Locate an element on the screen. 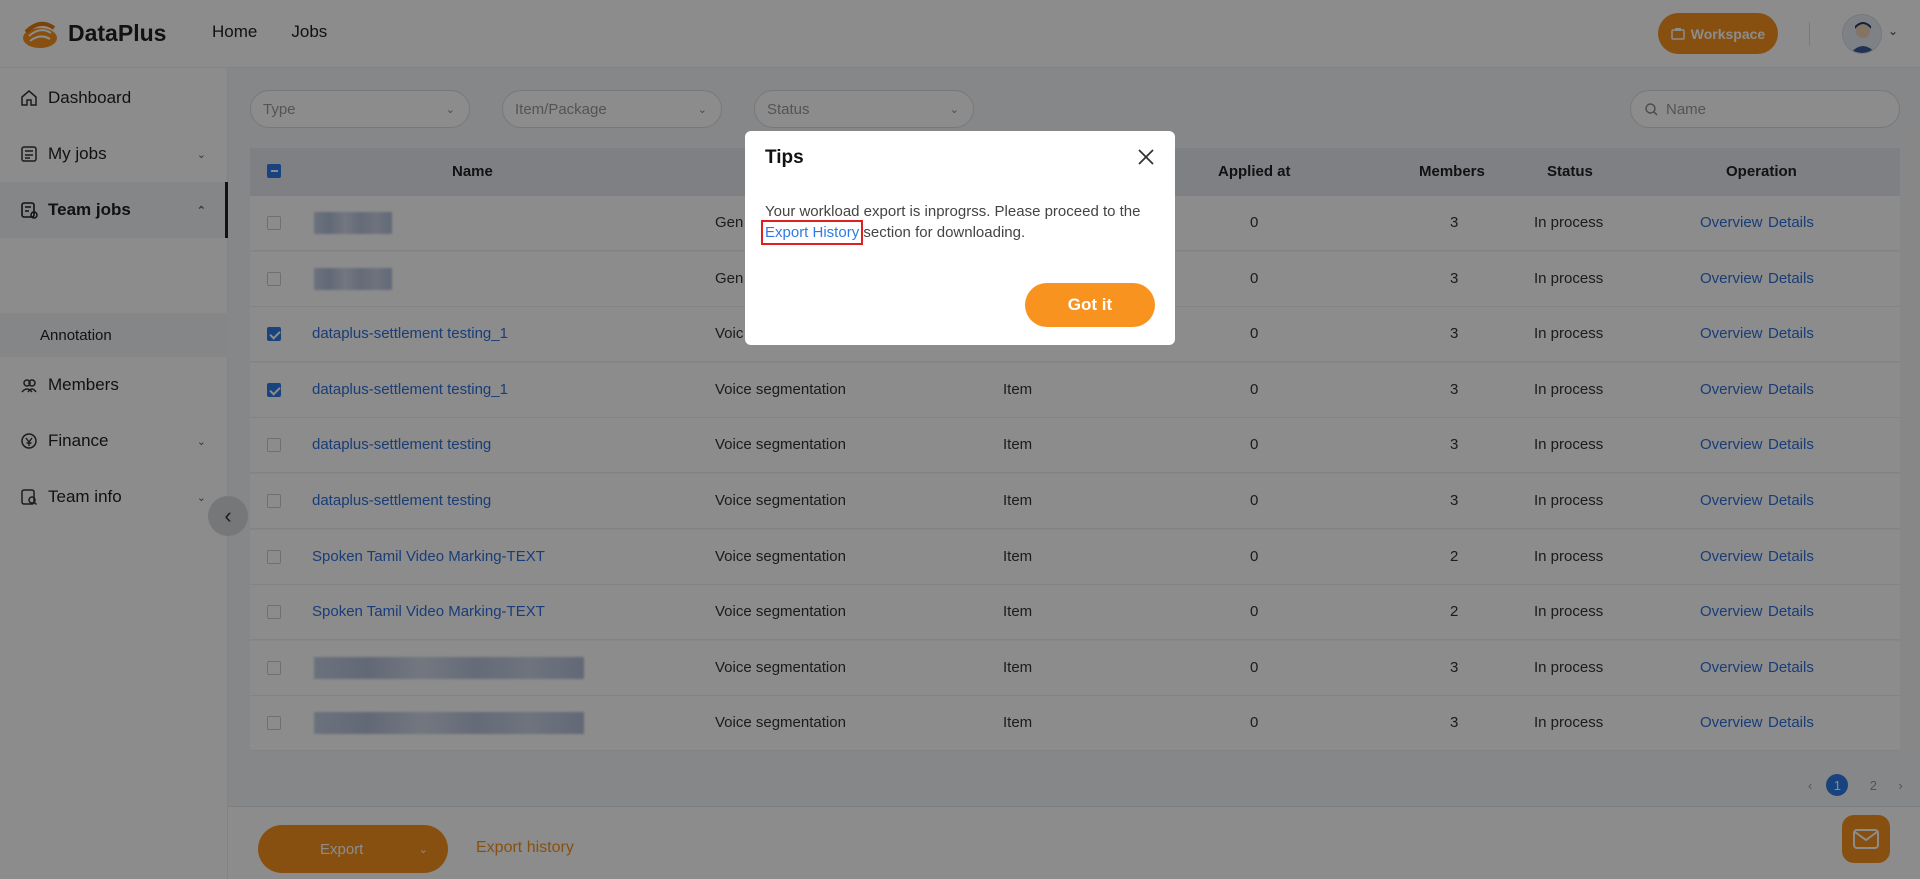 The image size is (1920, 879). got-it-button: Got it is located at coordinates (1090, 305).